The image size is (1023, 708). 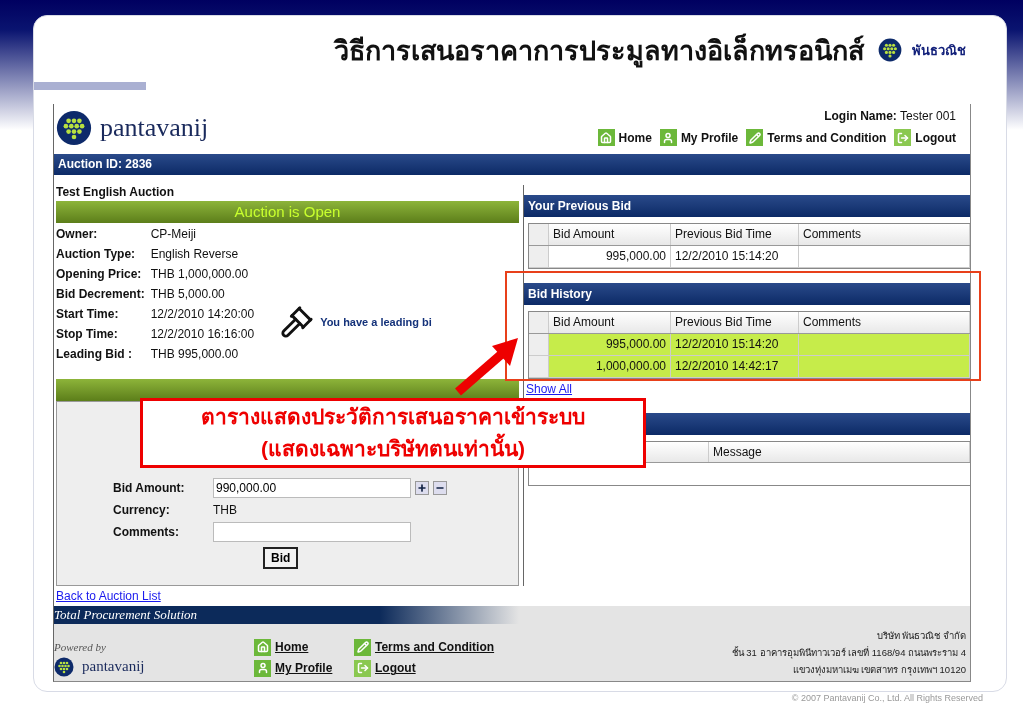 What do you see at coordinates (312, 487) in the screenshot?
I see `bid-amount-field: 990,000.00` at bounding box center [312, 487].